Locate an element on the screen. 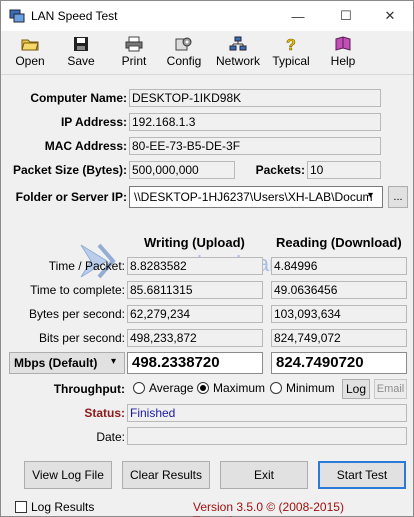 This screenshot has width=414, height=517. unit-select-value: Mbps (Default) is located at coordinates (56, 363).